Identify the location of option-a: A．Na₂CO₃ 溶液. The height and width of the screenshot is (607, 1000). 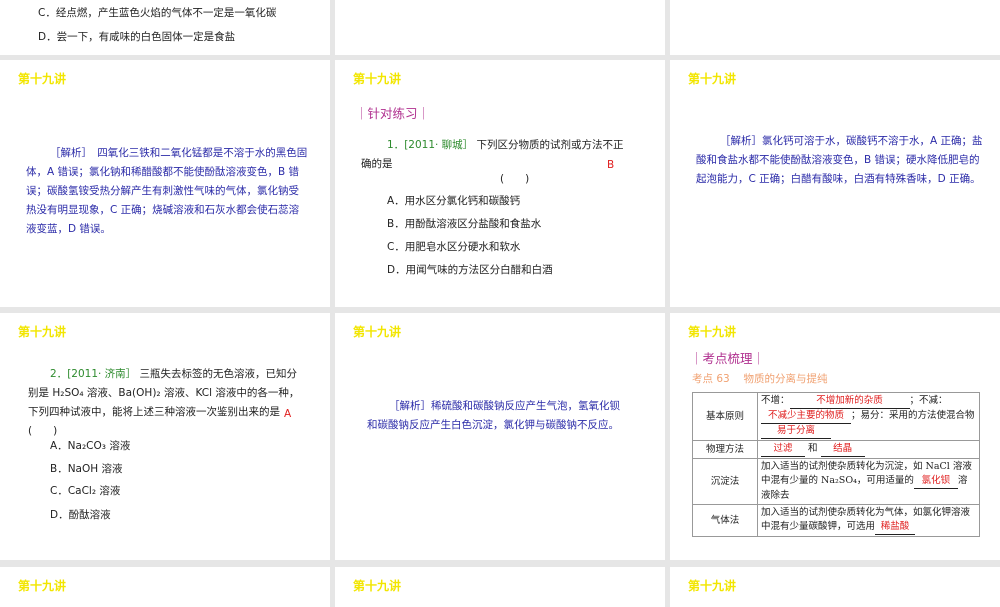
(90, 446).